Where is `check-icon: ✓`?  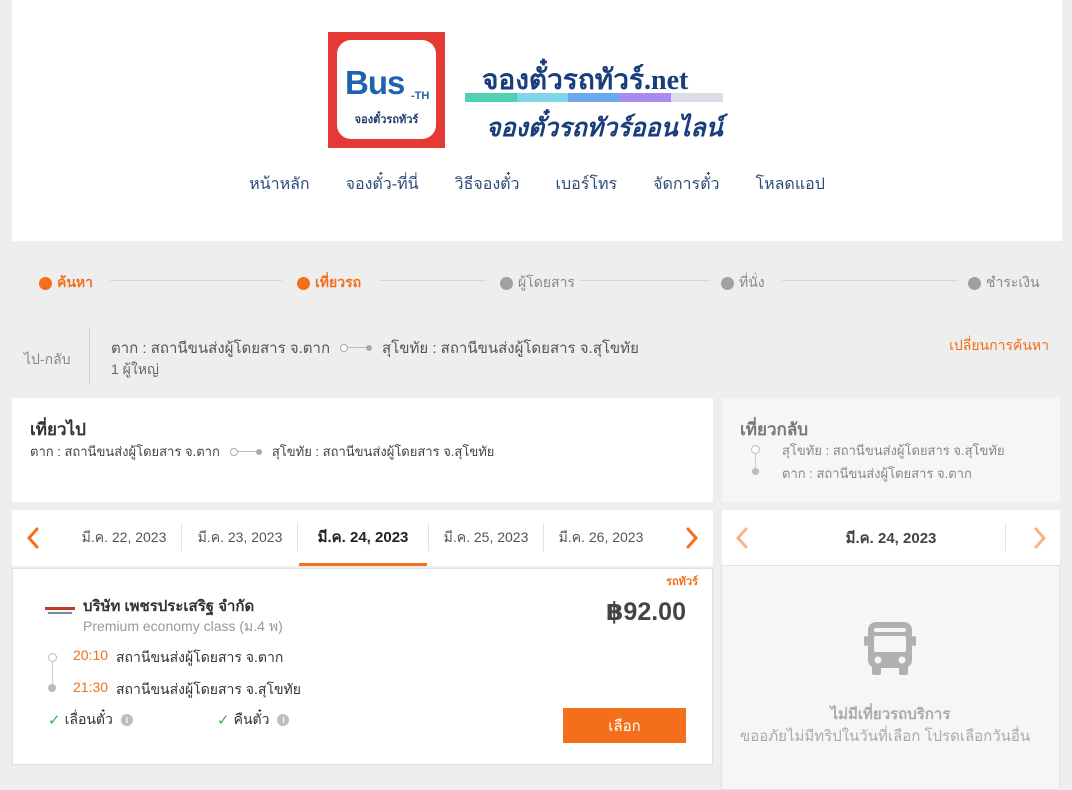
check-icon: ✓ is located at coordinates (223, 720).